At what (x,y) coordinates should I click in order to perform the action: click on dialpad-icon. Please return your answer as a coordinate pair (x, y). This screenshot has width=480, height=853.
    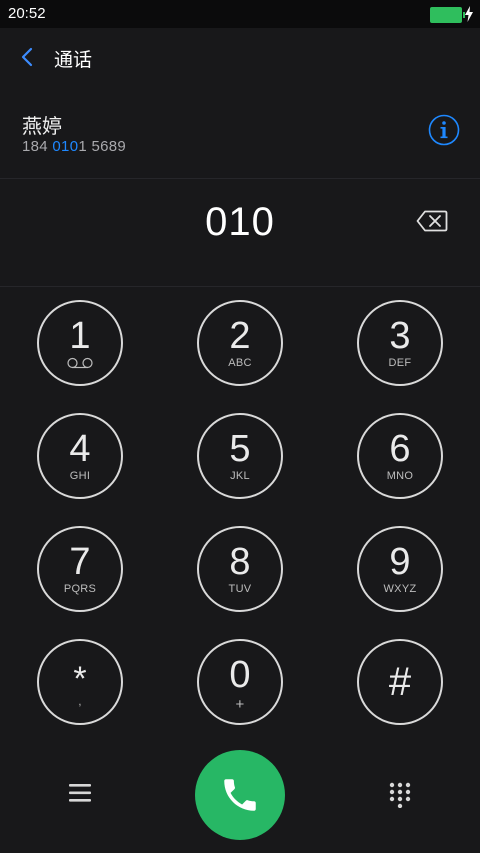
    Looking at the image, I should click on (400, 795).